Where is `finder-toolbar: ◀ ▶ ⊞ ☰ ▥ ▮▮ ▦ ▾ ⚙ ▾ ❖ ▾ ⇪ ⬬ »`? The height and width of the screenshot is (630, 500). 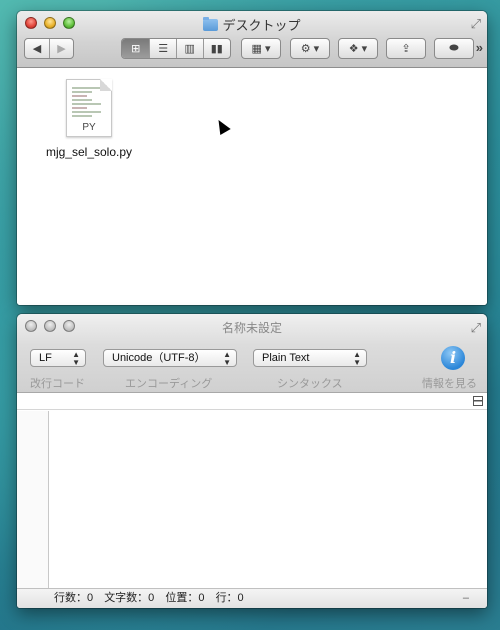
finder-toolbar: ◀ ▶ ⊞ ☰ ▥ ▮▮ ▦ ▾ ⚙ ▾ ❖ ▾ ⇪ ⬬ » is located at coordinates (255, 50).